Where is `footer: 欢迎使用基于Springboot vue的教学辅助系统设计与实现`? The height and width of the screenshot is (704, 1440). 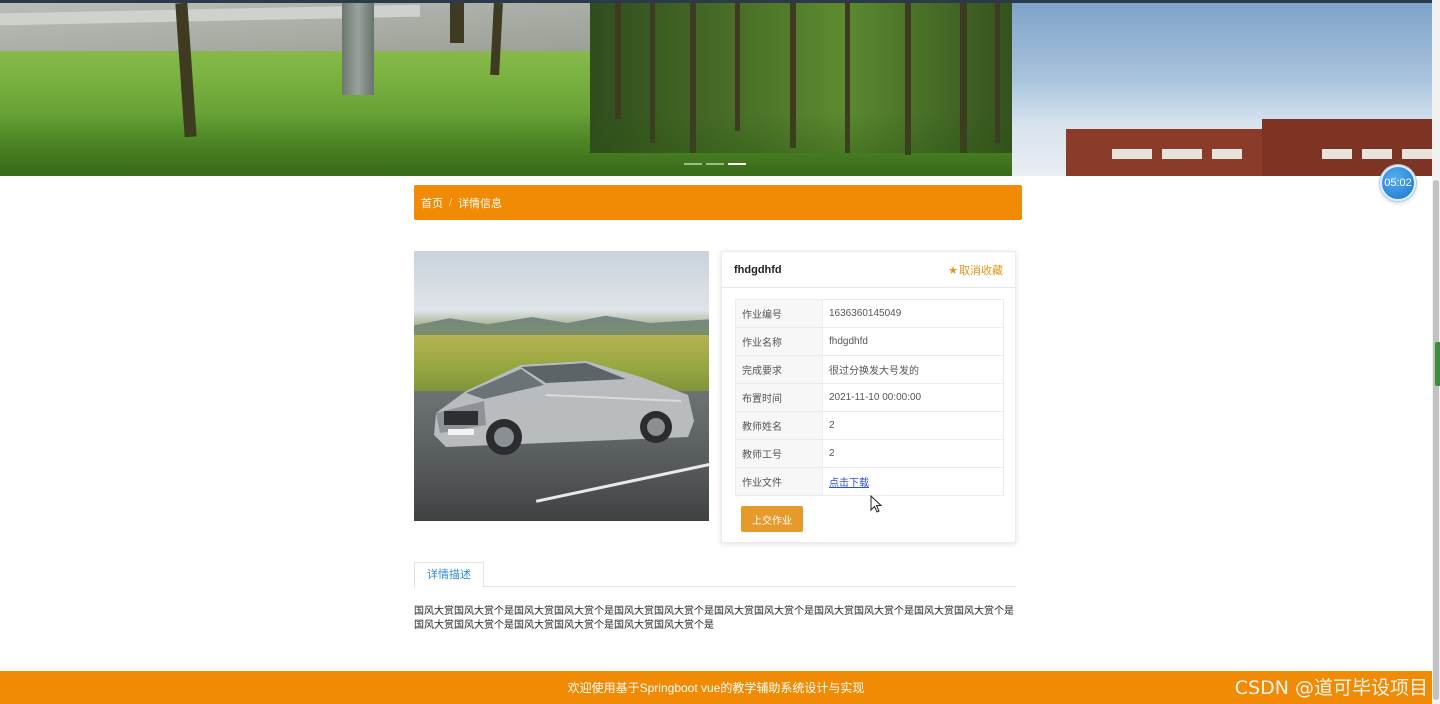
footer: 欢迎使用基于Springboot vue的教学辅助系统设计与实现 is located at coordinates (716, 687).